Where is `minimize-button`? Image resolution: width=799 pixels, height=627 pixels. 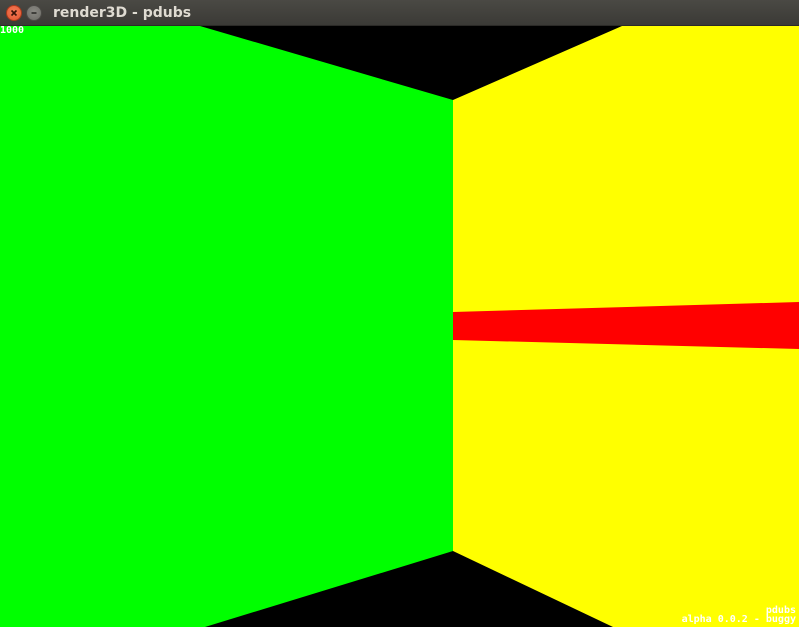
minimize-button is located at coordinates (34, 13).